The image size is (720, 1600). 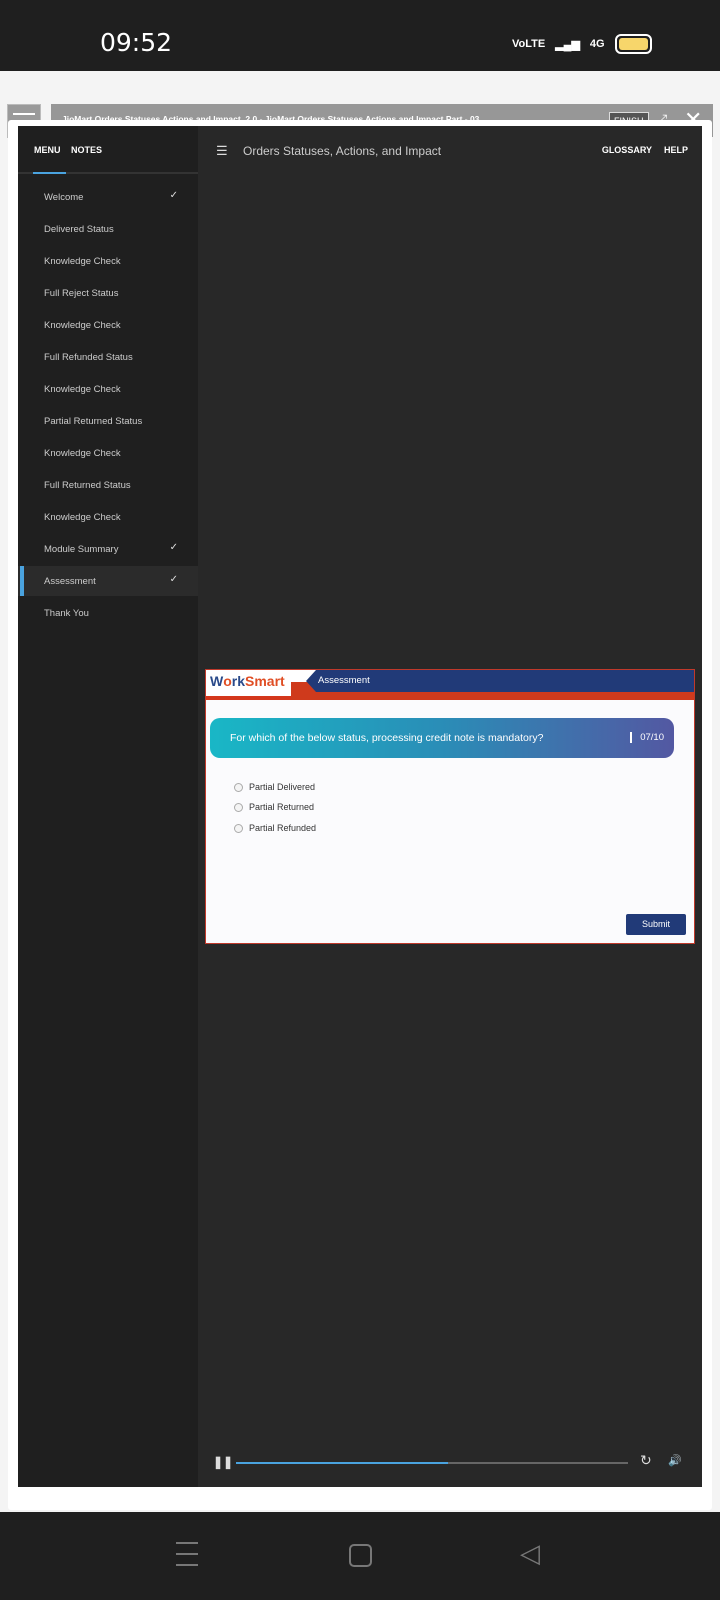 I want to click on status-bar: 09:52 VoLTE ▂▄▆ 4G, so click(x=360, y=35).